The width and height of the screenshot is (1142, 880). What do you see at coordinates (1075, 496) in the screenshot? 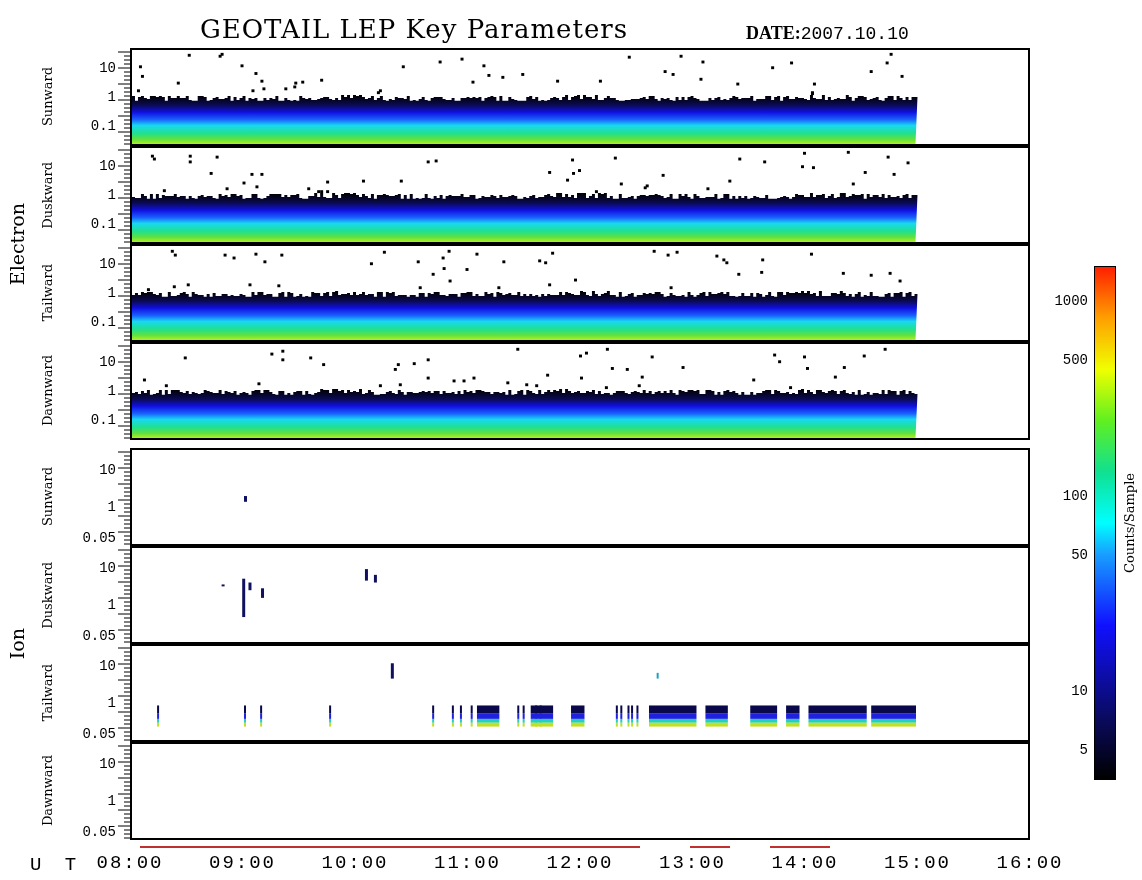
I see `colorbar-tick-label: 100` at bounding box center [1075, 496].